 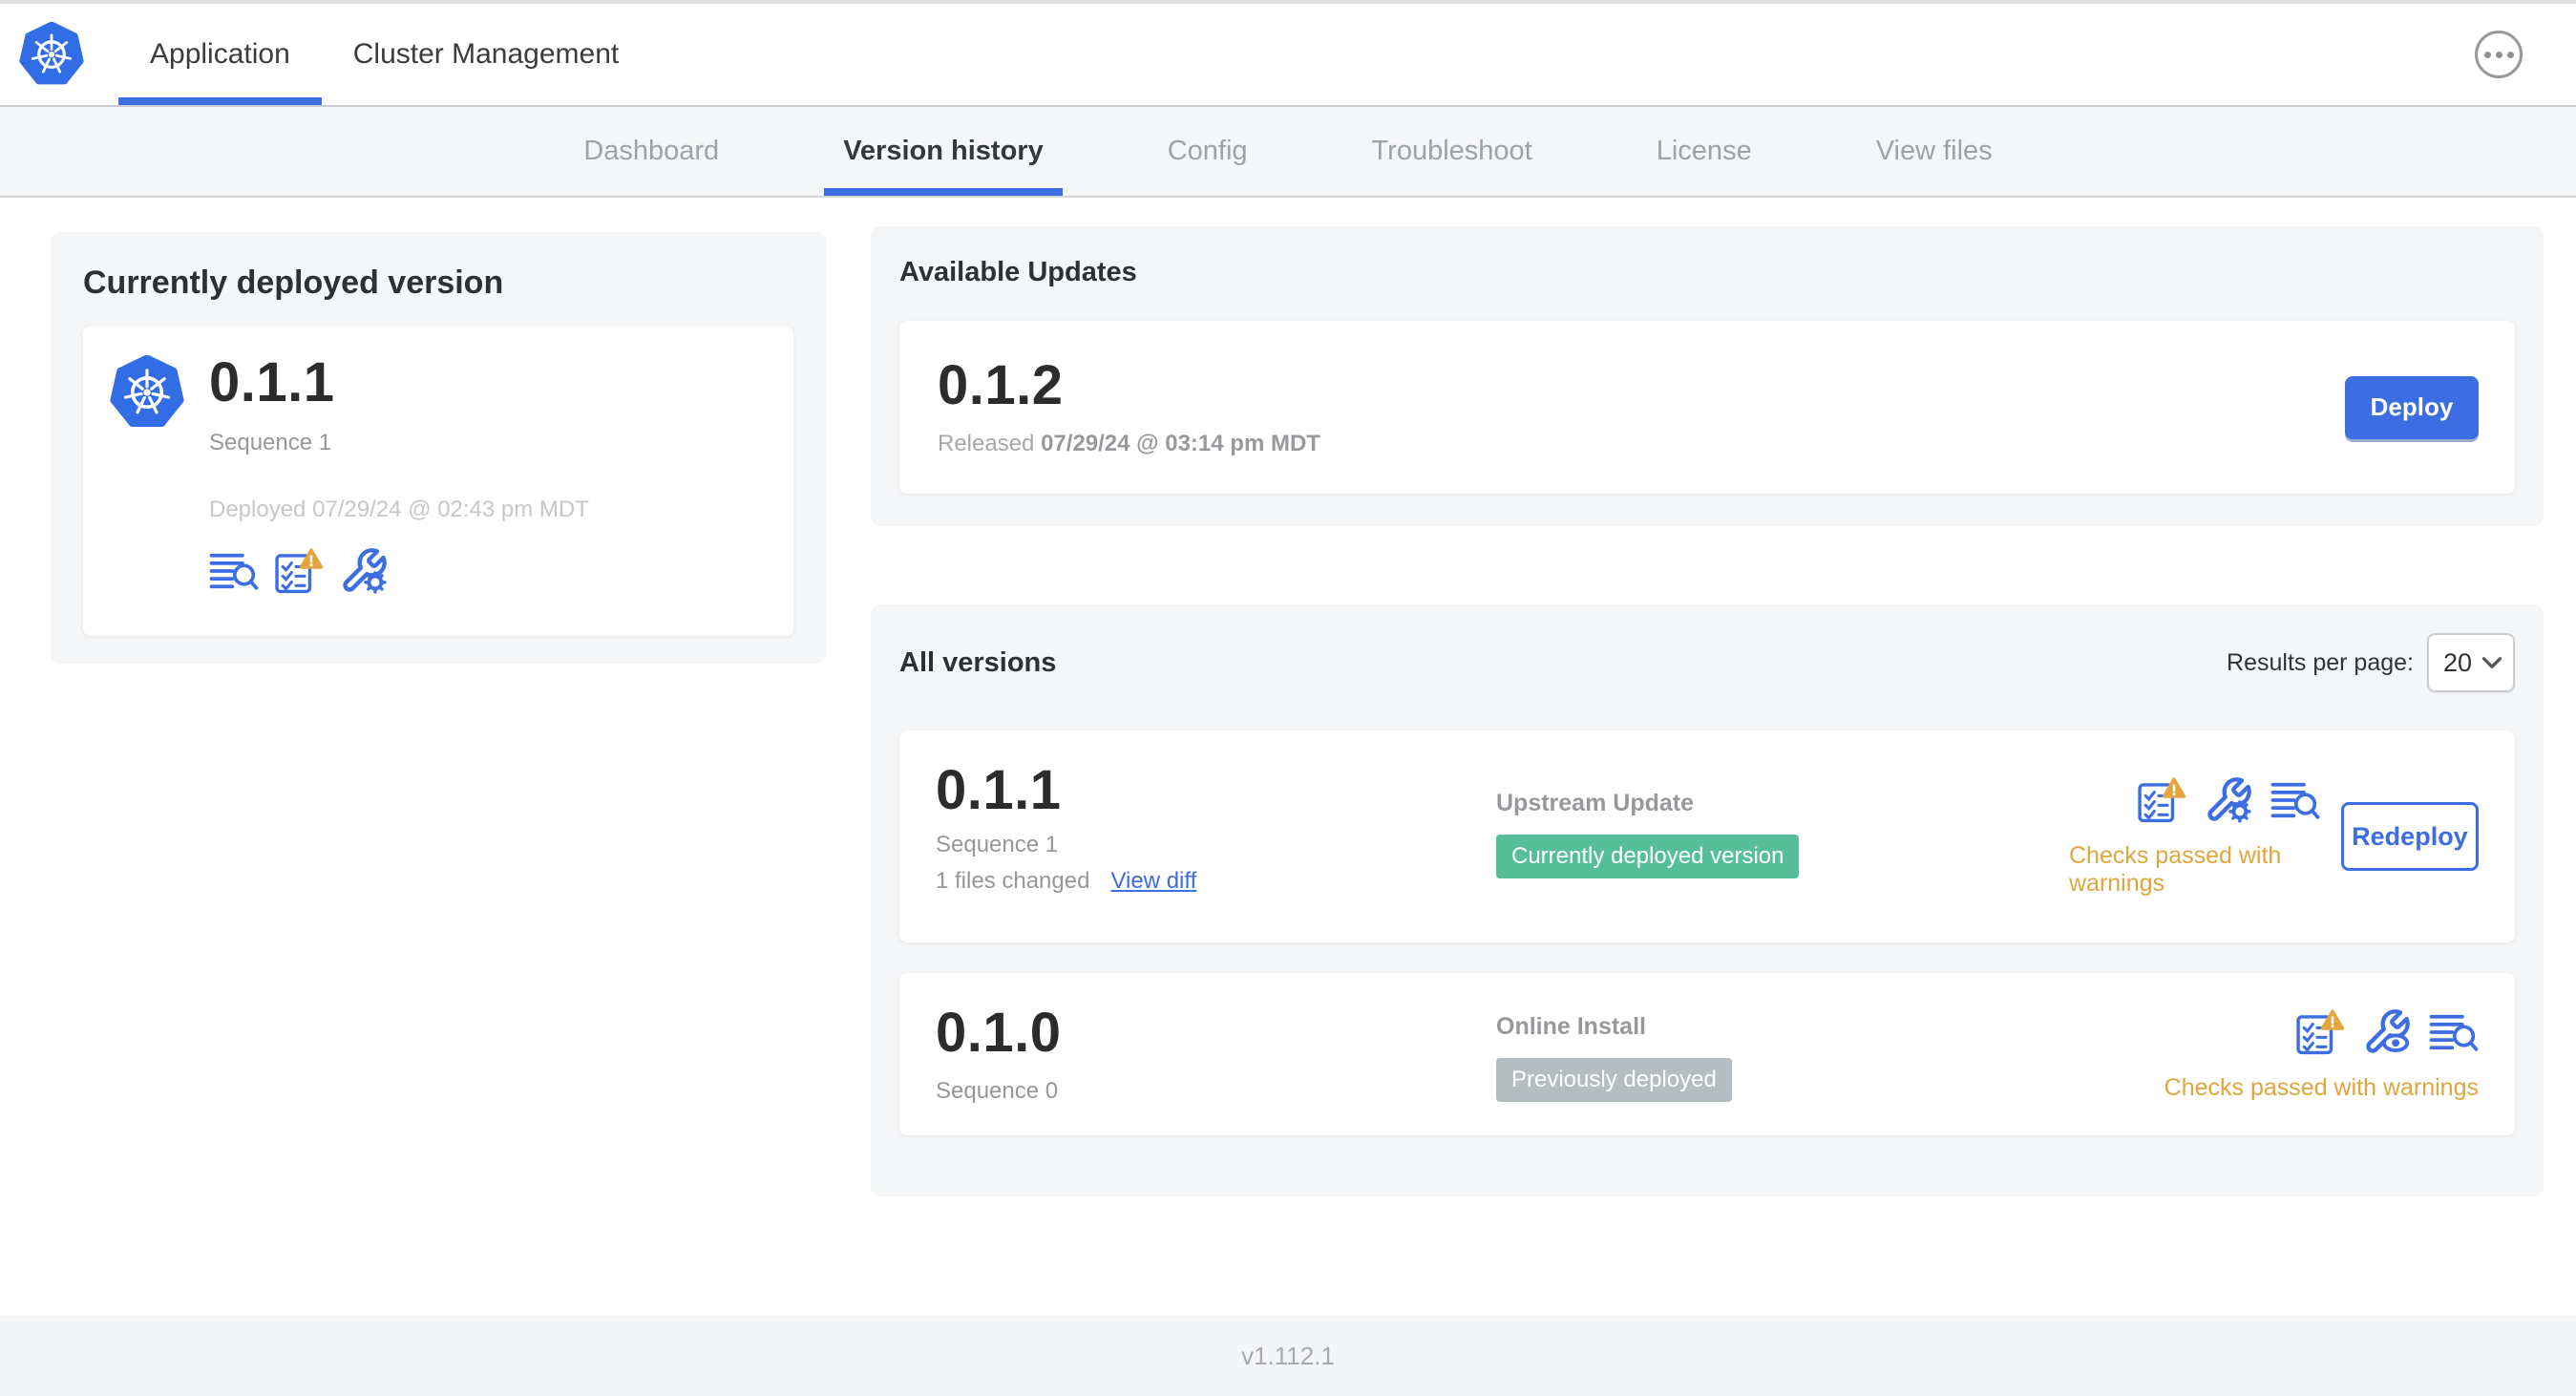 What do you see at coordinates (51, 54) in the screenshot?
I see `kubernetes-logo-icon` at bounding box center [51, 54].